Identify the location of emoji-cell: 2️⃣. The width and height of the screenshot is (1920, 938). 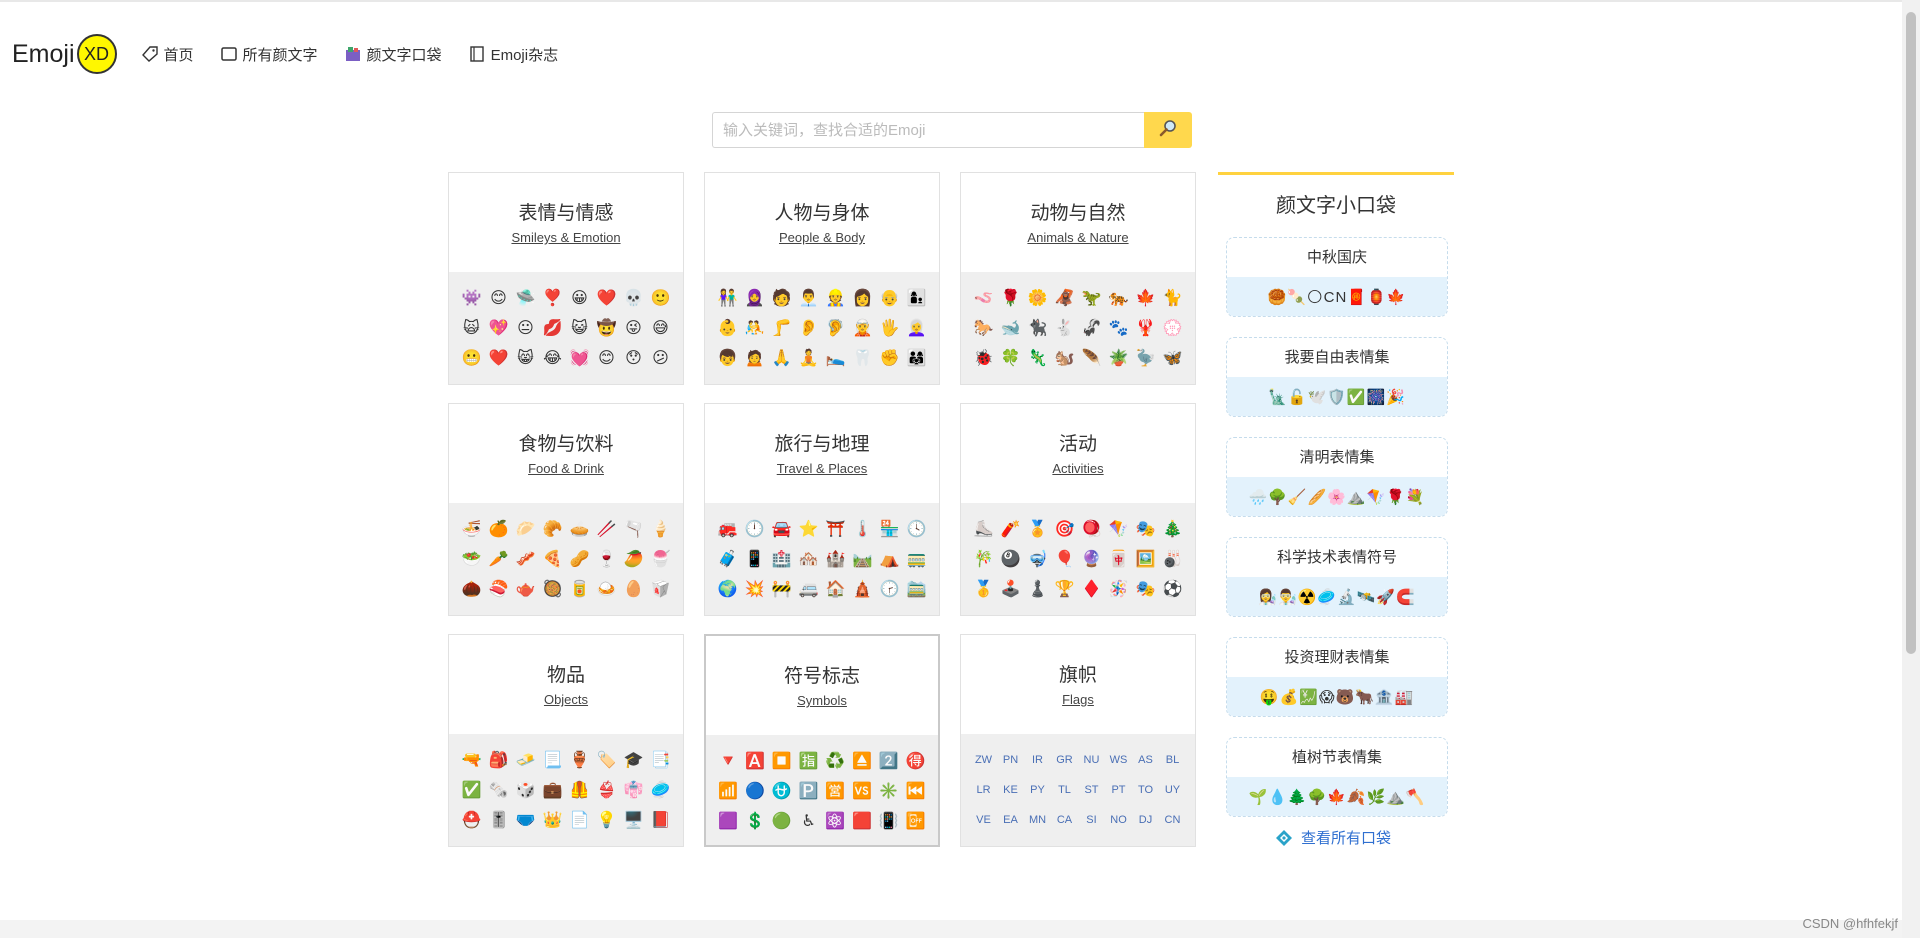
(889, 761).